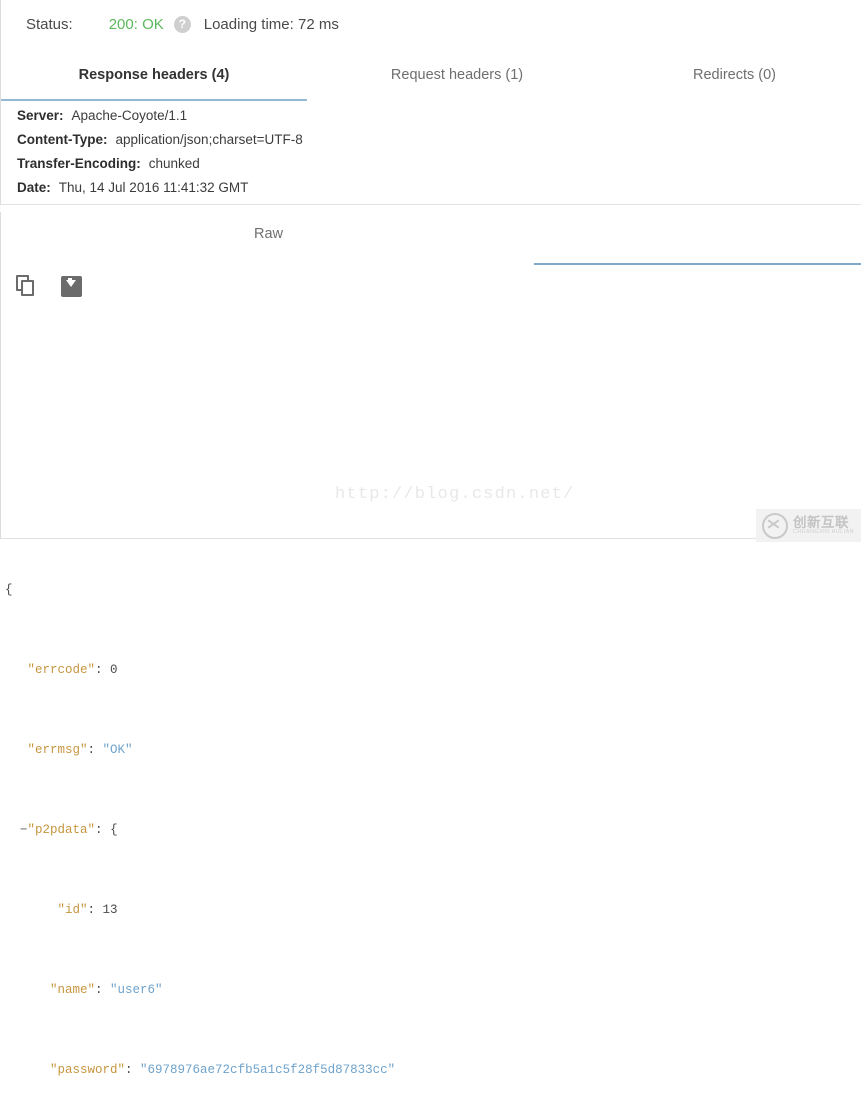 The image size is (861, 1098). What do you see at coordinates (431, 990) in the screenshot?
I see `json-line: "name": "user6"` at bounding box center [431, 990].